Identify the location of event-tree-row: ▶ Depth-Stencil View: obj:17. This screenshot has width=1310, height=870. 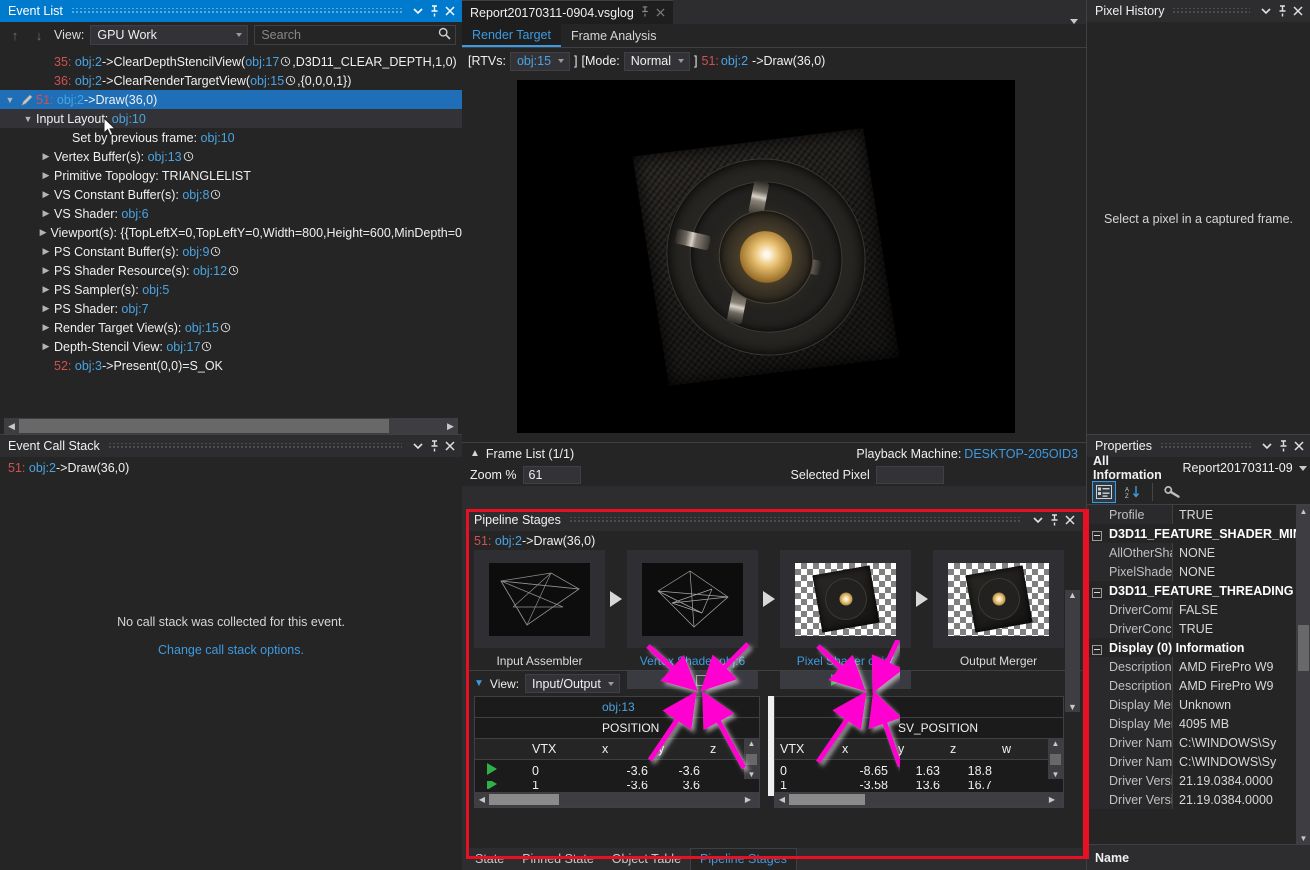
(231, 346).